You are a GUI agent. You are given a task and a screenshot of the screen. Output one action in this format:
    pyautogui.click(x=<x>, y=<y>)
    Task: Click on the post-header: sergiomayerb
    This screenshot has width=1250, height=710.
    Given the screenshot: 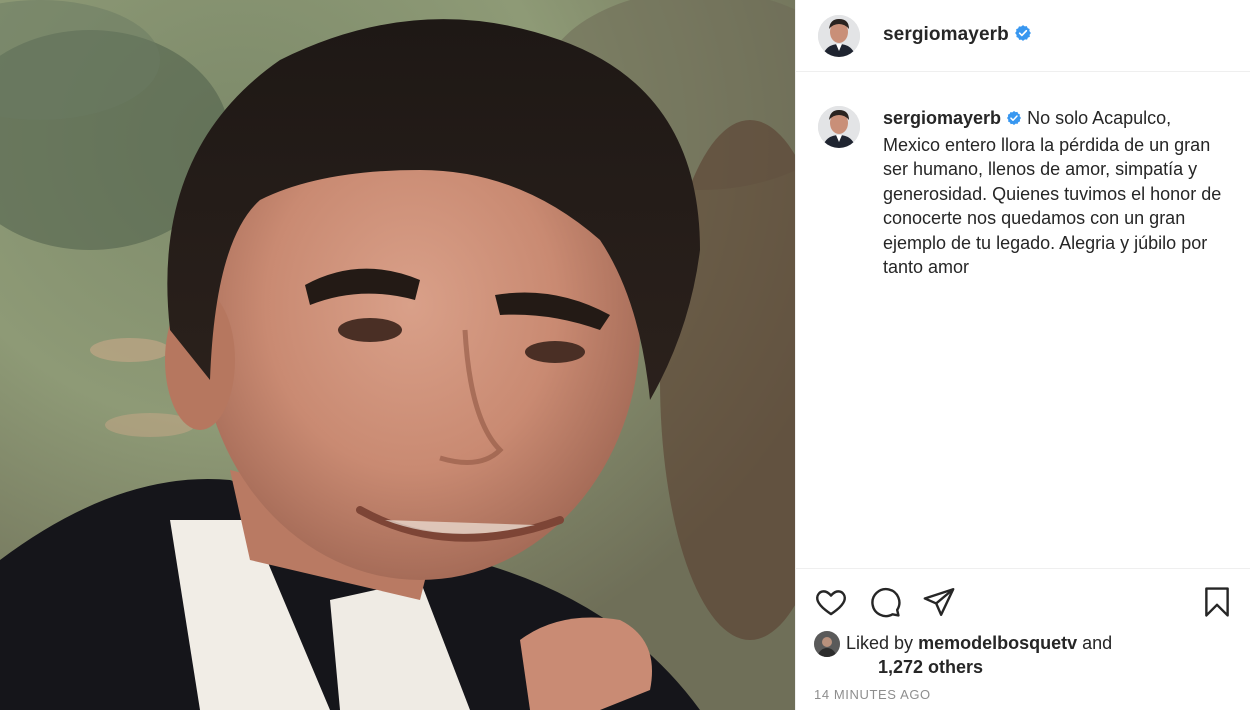 What is the action you would take?
    pyautogui.click(x=1023, y=36)
    